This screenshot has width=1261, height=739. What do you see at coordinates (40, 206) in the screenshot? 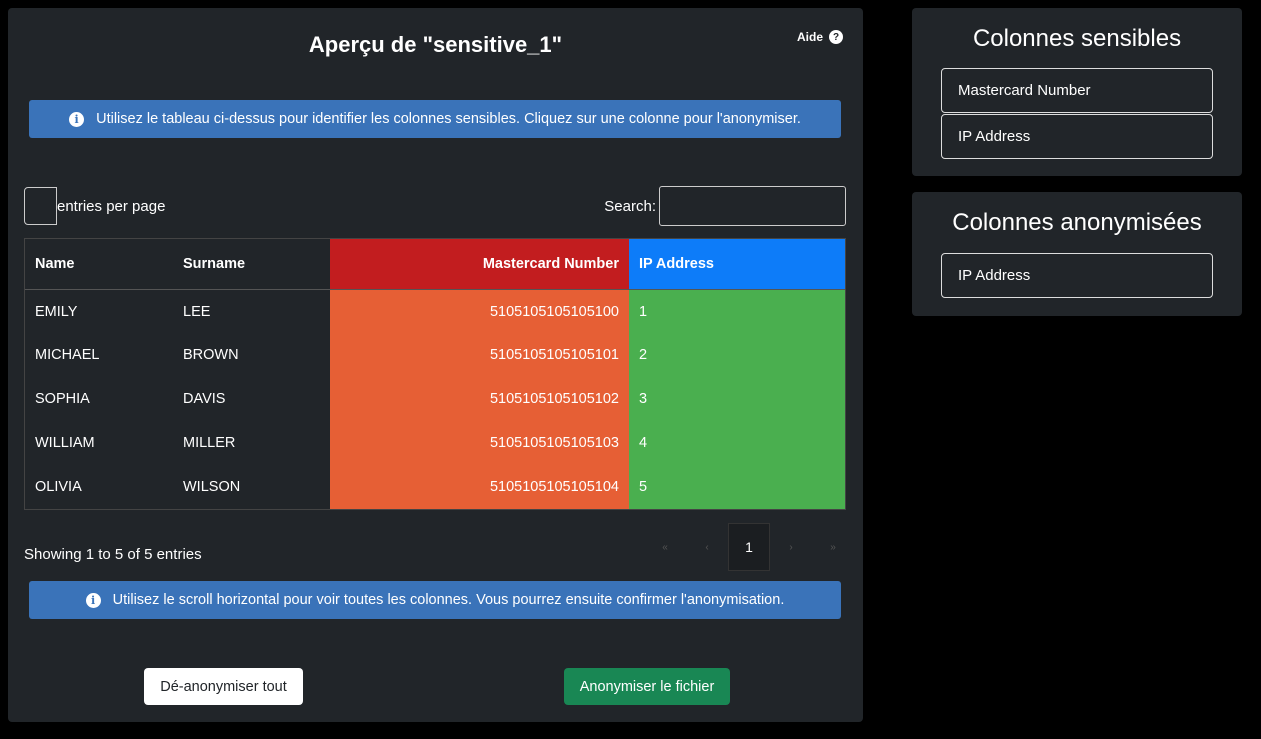
I see `entries-per-page-select` at bounding box center [40, 206].